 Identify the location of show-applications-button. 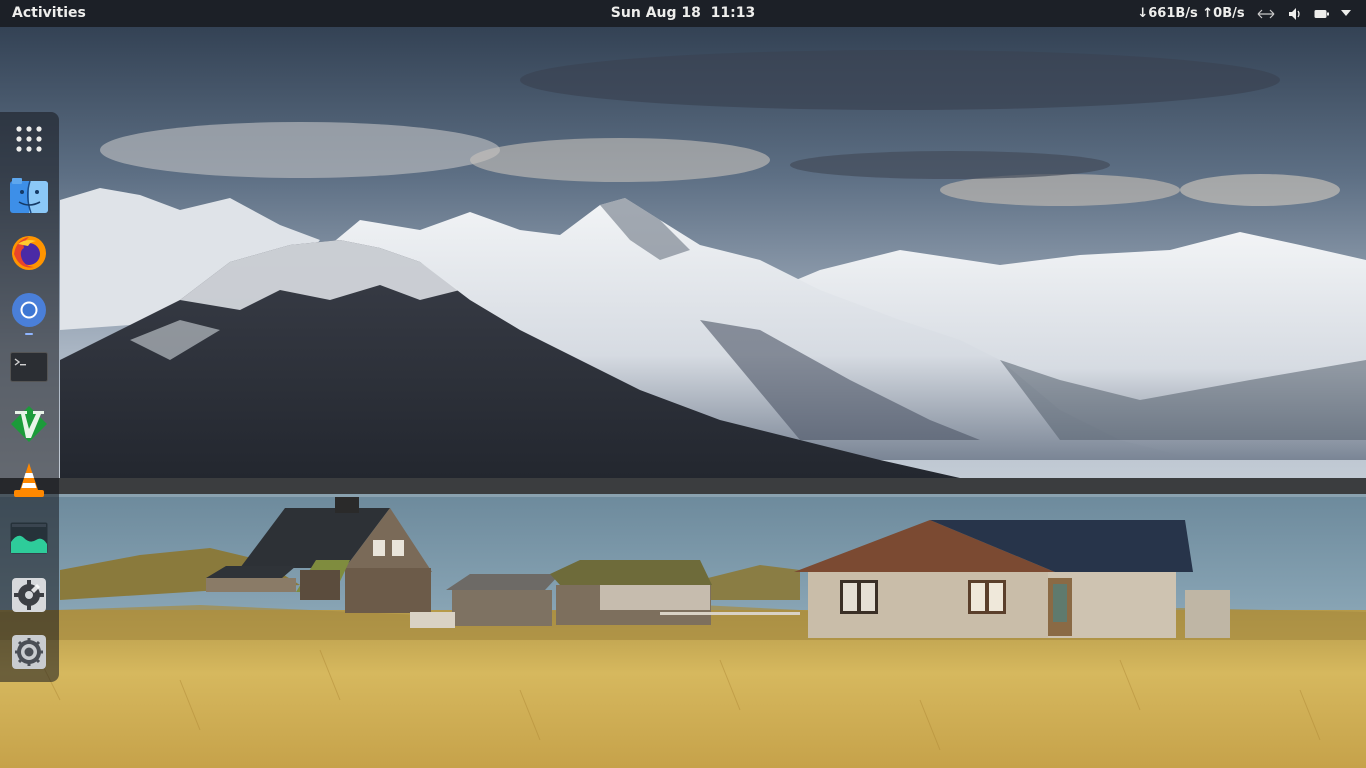
(29, 139).